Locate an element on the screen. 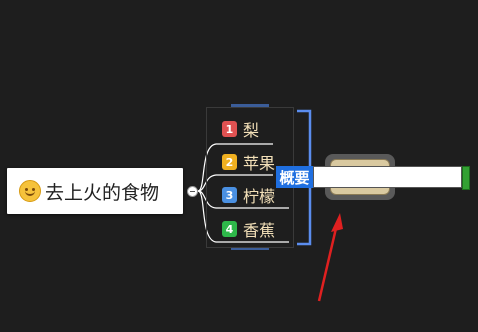 Image resolution: width=478 pixels, height=332 pixels. child-topic-2: 2 苹果 is located at coordinates (248, 162).